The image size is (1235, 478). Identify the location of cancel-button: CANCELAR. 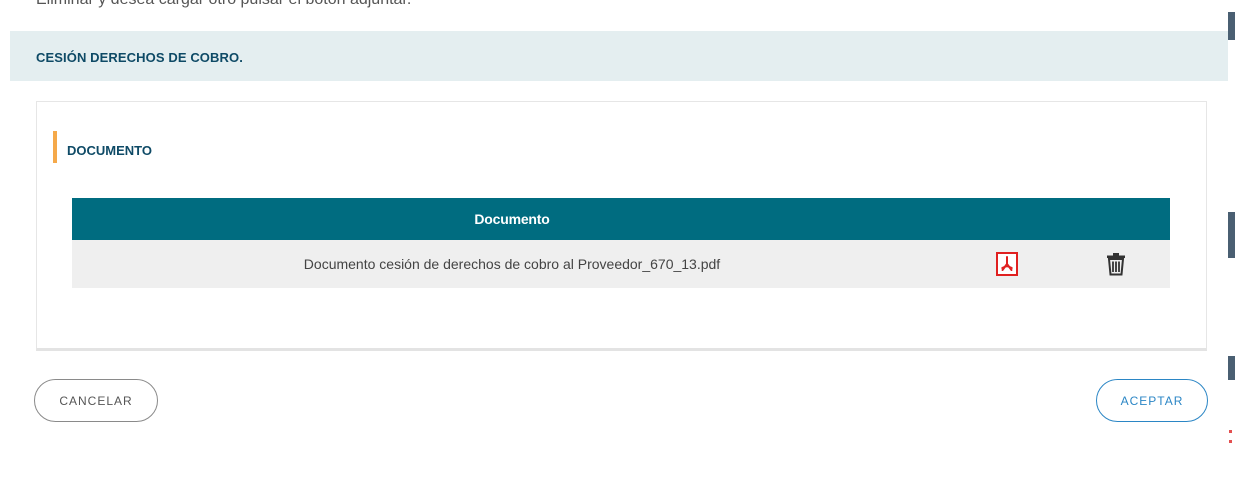
(96, 400).